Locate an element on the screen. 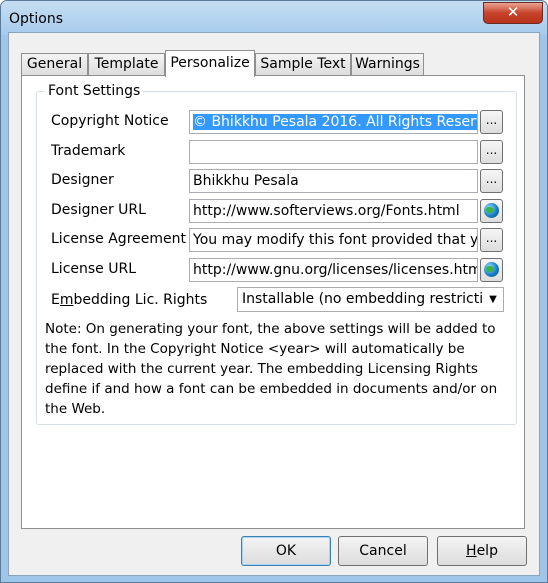  trademark-field is located at coordinates (333, 152).